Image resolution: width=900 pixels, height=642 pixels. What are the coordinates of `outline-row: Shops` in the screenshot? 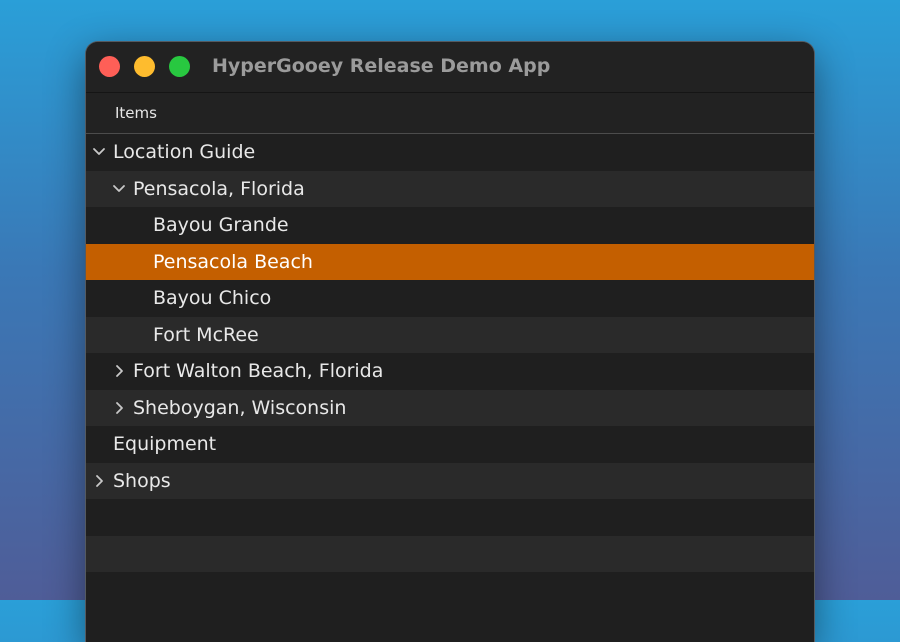 It's located at (450, 480).